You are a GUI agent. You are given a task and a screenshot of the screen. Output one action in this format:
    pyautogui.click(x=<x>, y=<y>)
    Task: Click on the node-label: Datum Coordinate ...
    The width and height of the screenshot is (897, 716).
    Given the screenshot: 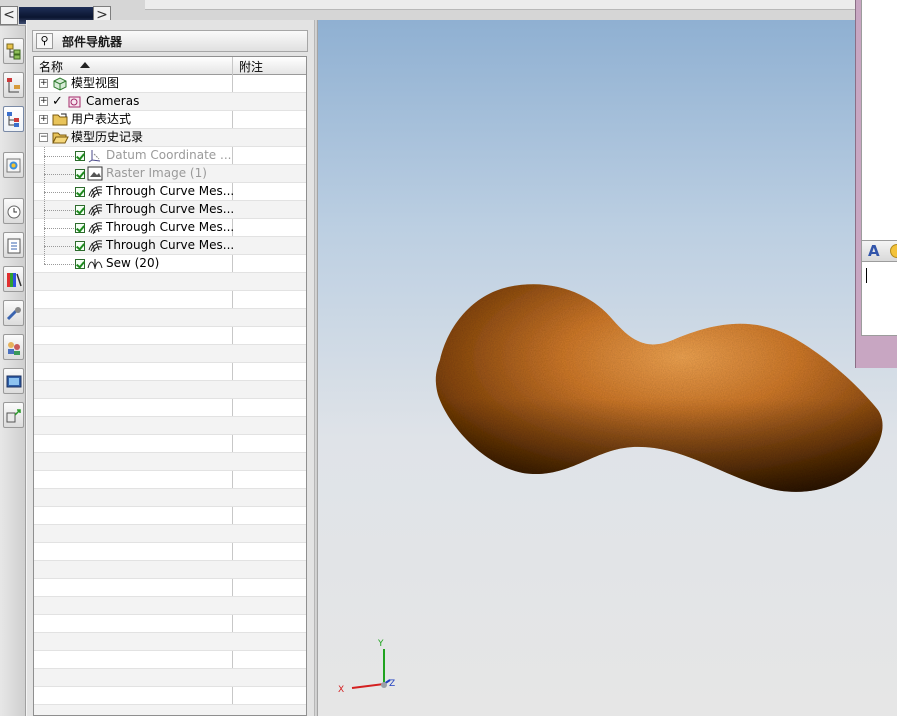 What is the action you would take?
    pyautogui.click(x=169, y=155)
    